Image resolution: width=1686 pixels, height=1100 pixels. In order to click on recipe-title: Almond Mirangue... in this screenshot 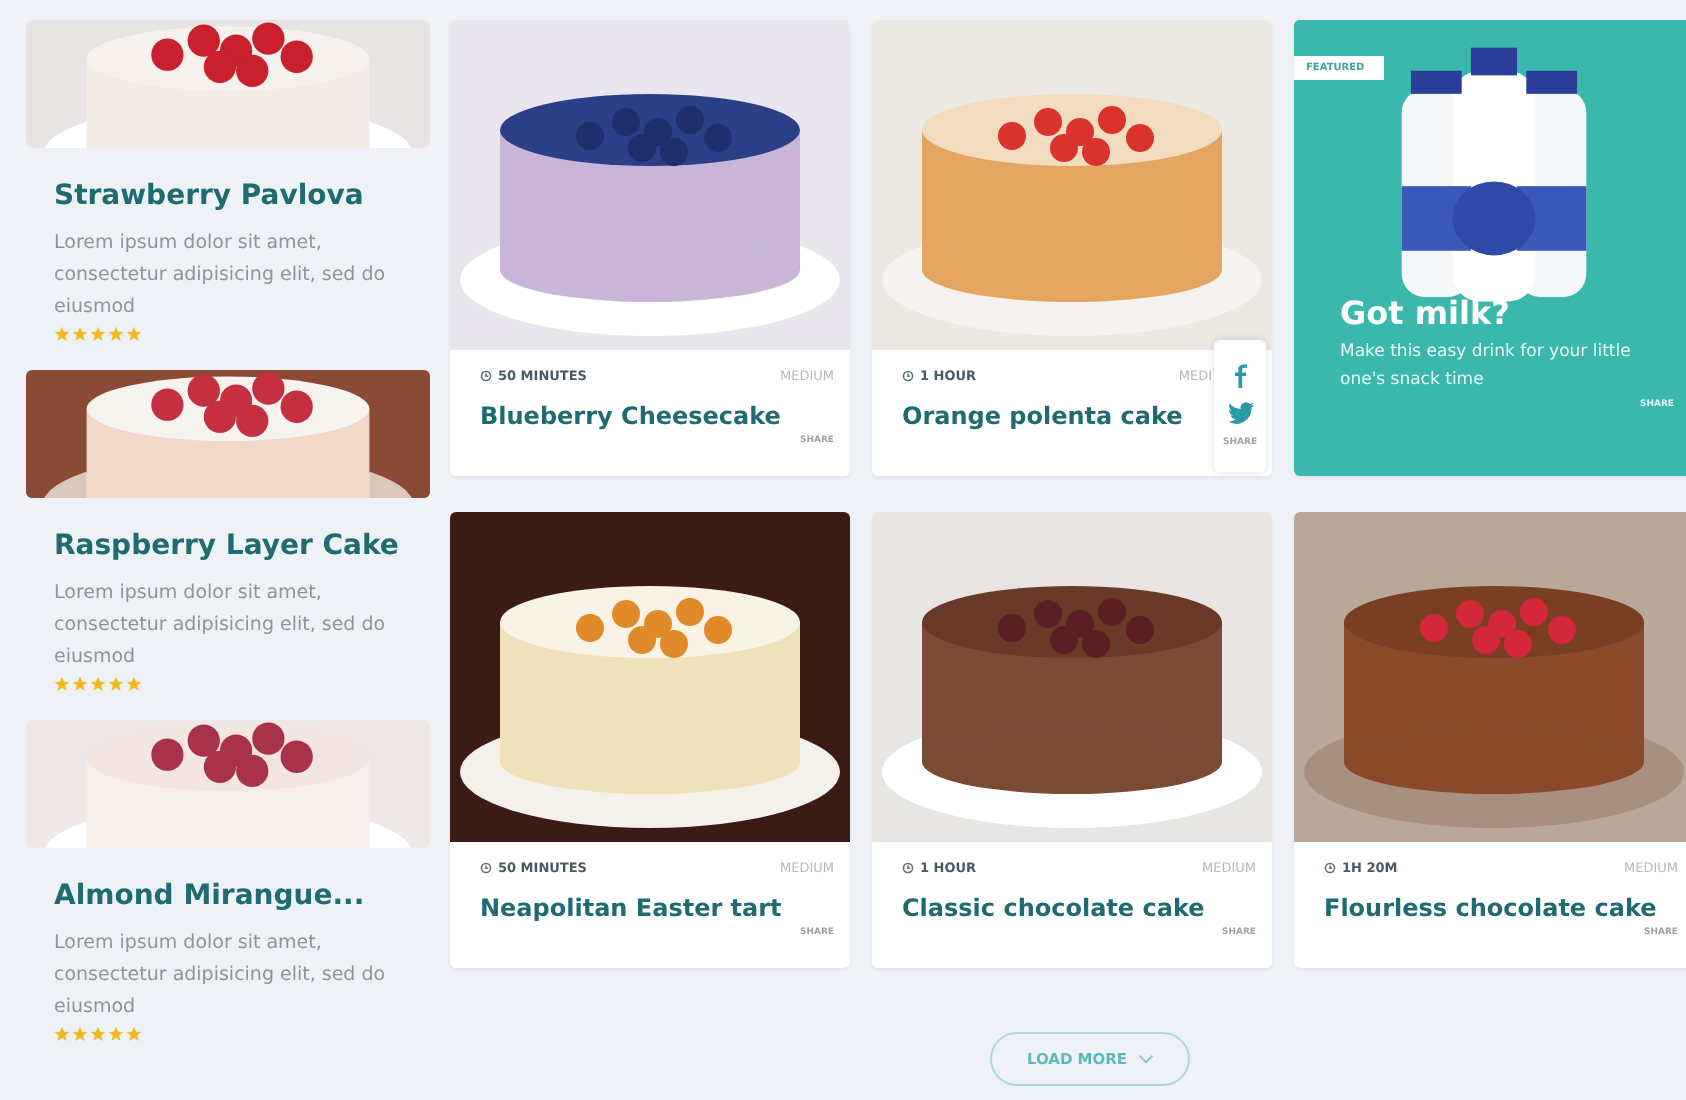, I will do `click(242, 896)`.